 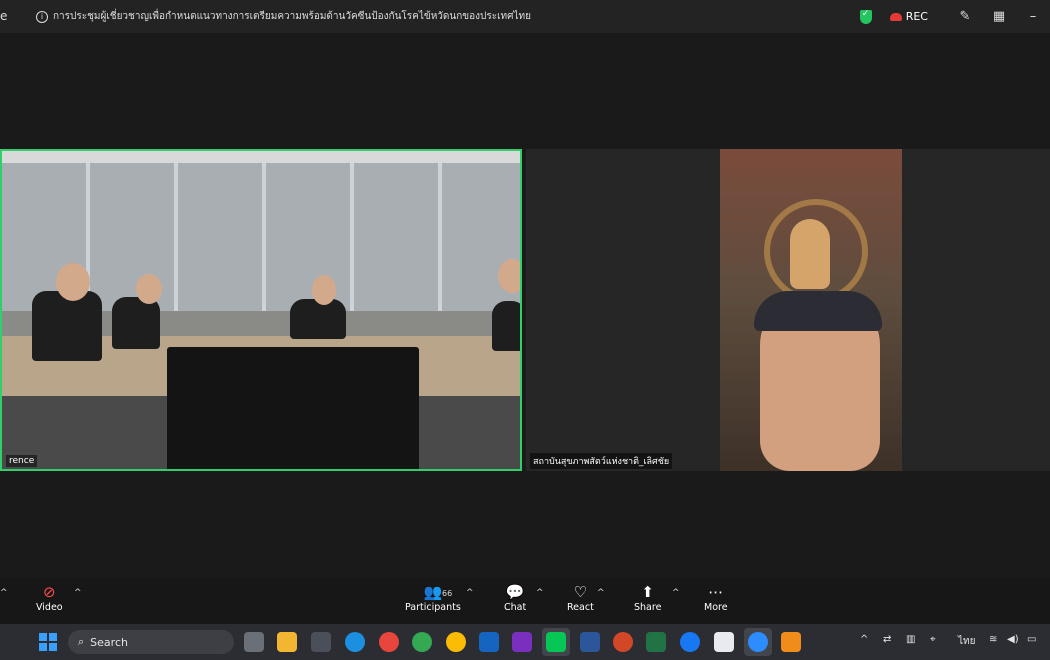 I want to click on participant-hair, so click(x=818, y=311).